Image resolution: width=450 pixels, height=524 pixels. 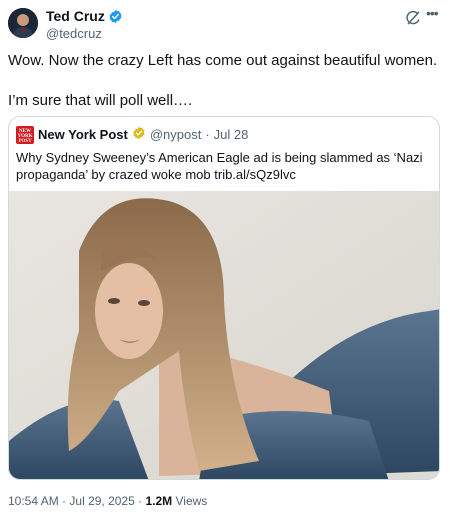 What do you see at coordinates (33, 501) in the screenshot?
I see `tweet-time: 10:54 AM` at bounding box center [33, 501].